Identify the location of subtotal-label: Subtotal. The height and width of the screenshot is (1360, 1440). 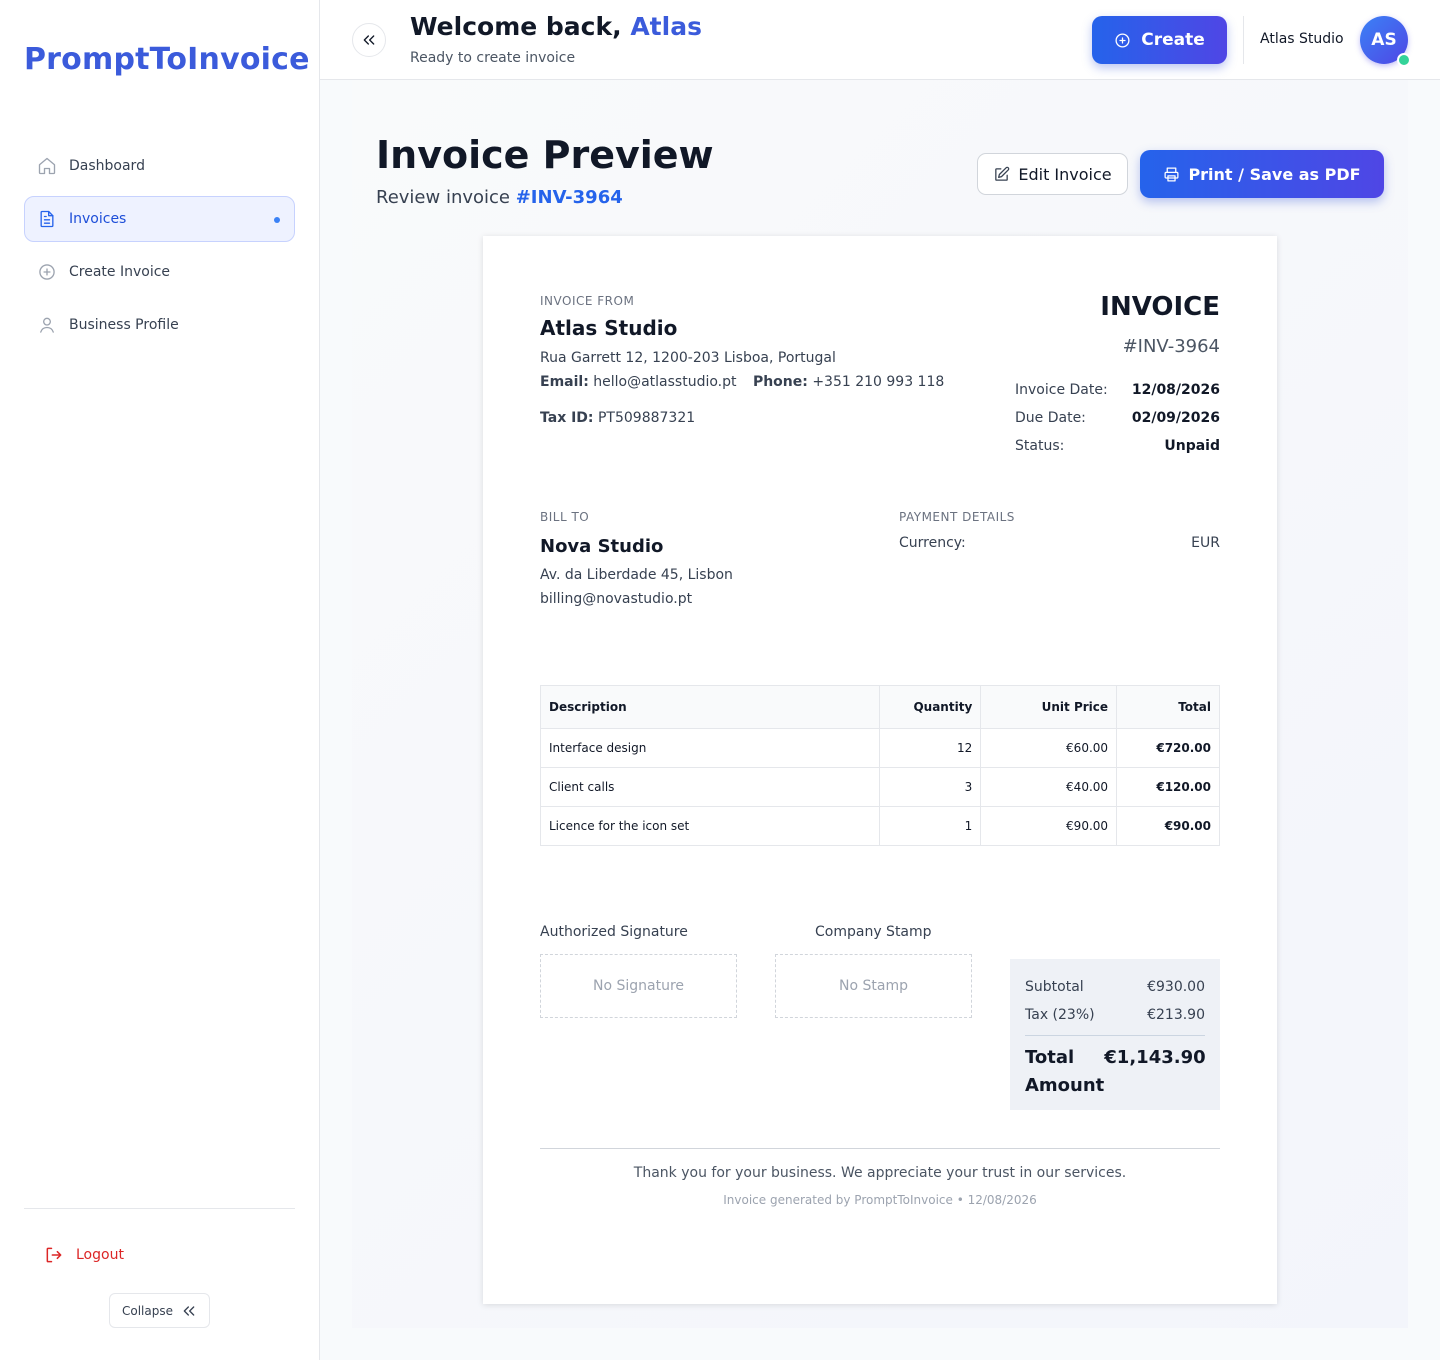
(1054, 987).